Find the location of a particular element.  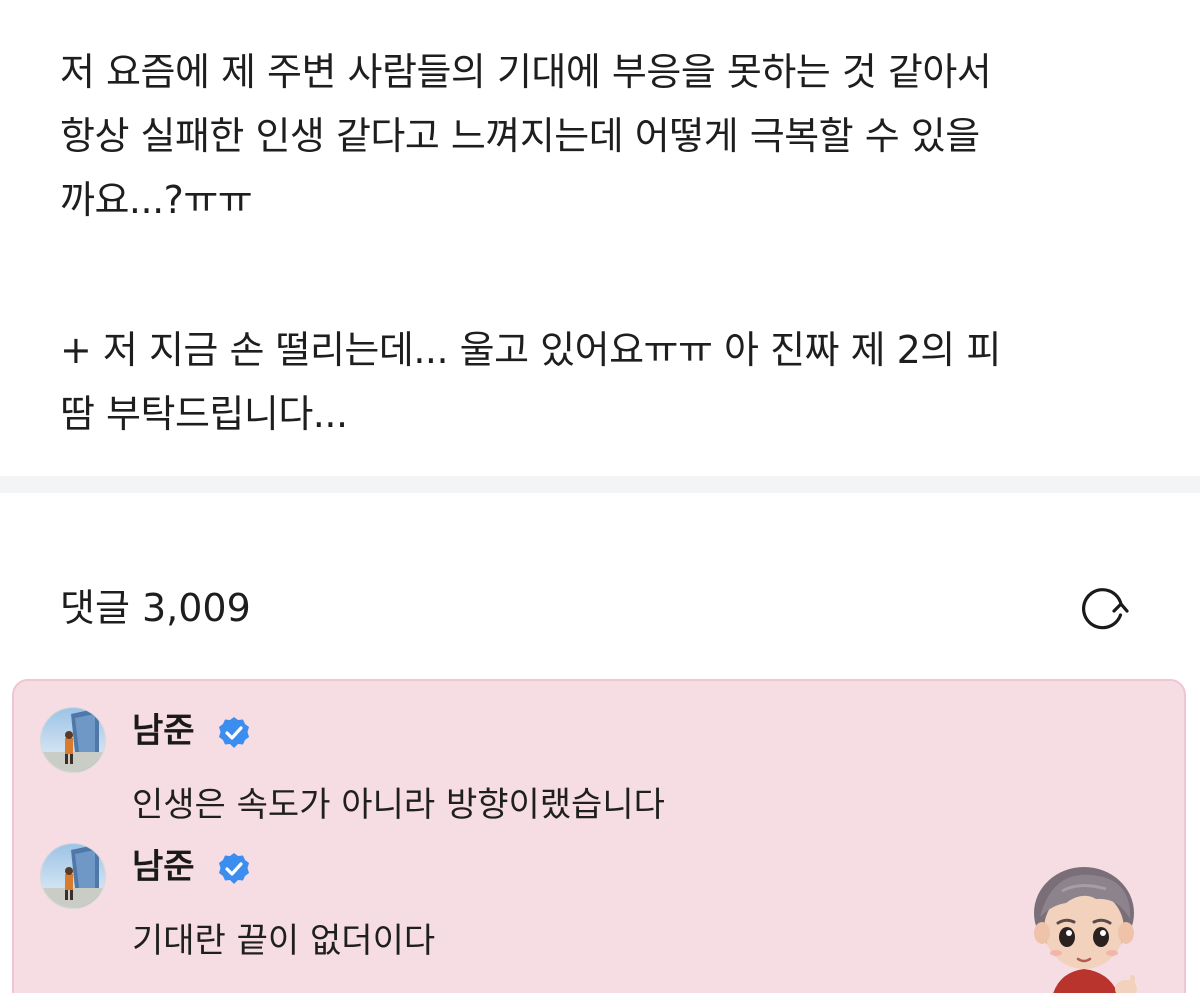

section-divider is located at coordinates (600, 484).